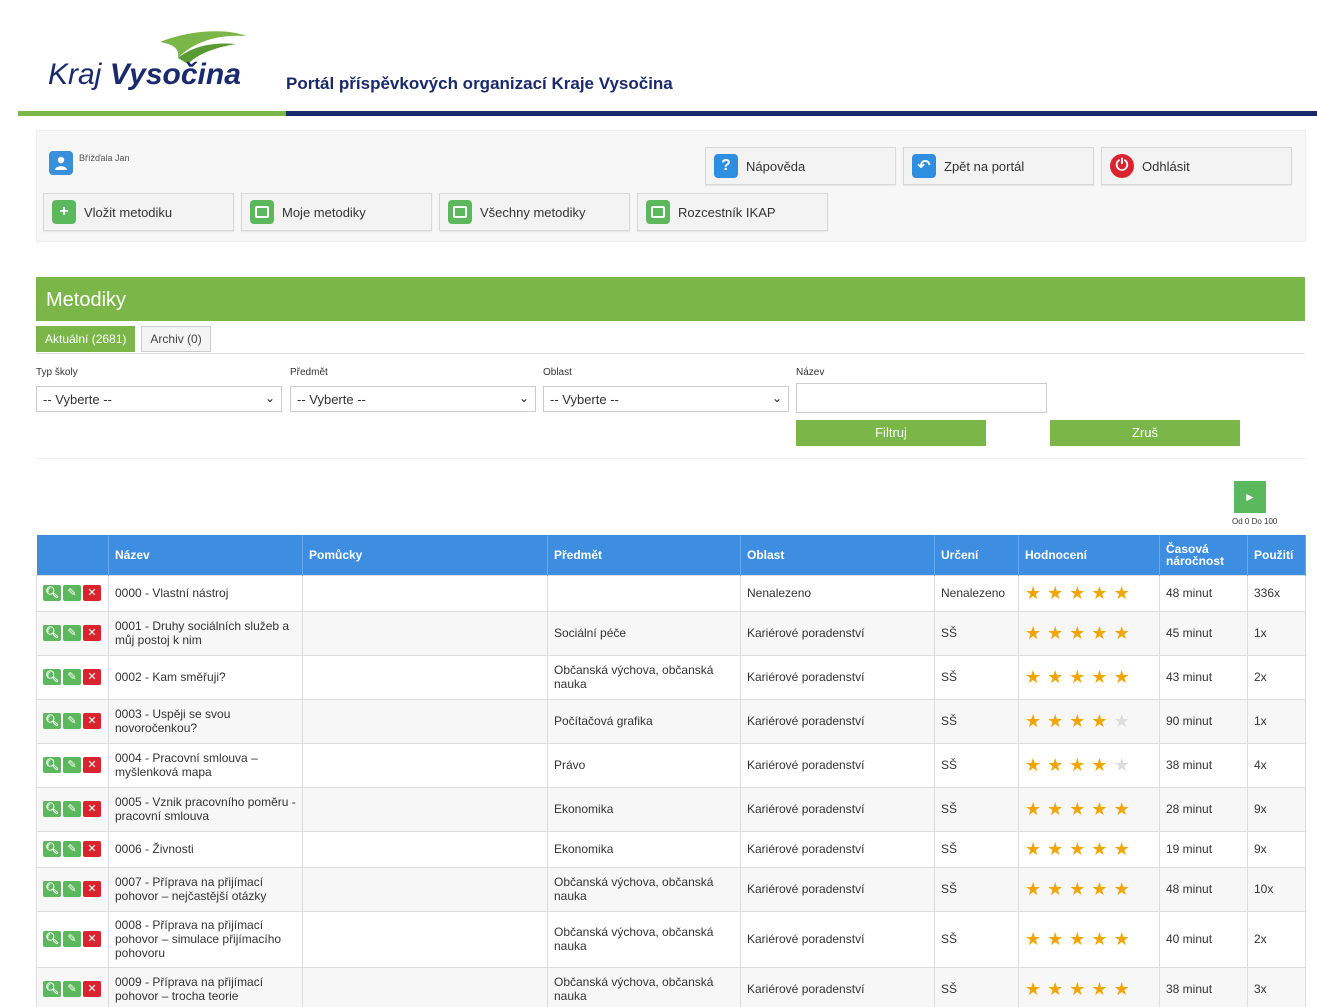 The height and width of the screenshot is (1007, 1317). I want to click on kraj-vysocina-logo: Kraj Vysočina, so click(153, 65).